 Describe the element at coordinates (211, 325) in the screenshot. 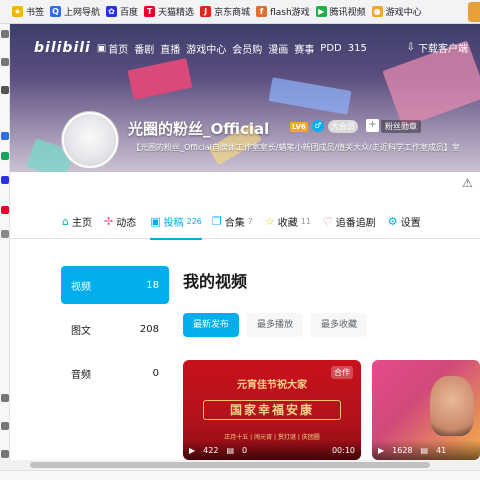

I see `filter-latest: 最新发布` at that location.